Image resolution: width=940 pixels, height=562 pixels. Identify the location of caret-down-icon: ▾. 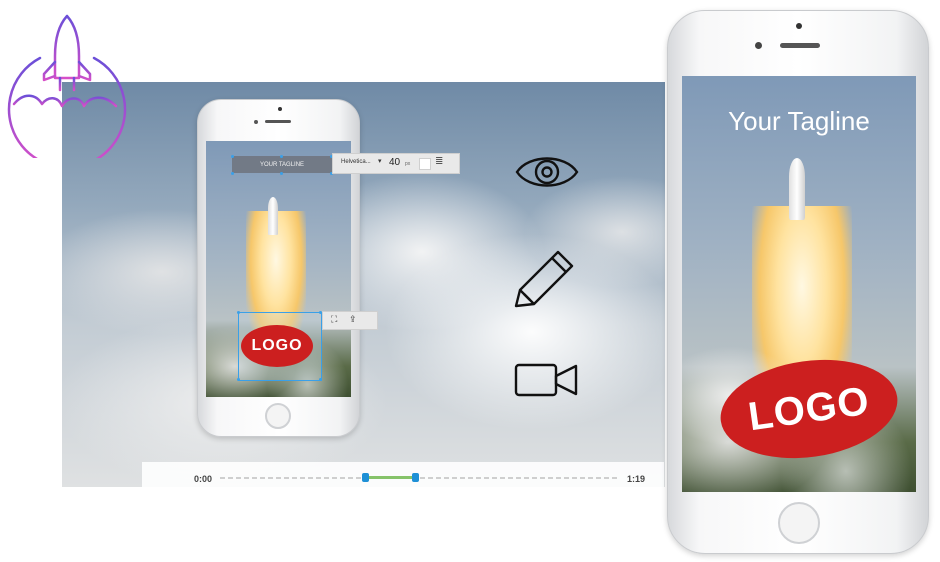
(380, 161).